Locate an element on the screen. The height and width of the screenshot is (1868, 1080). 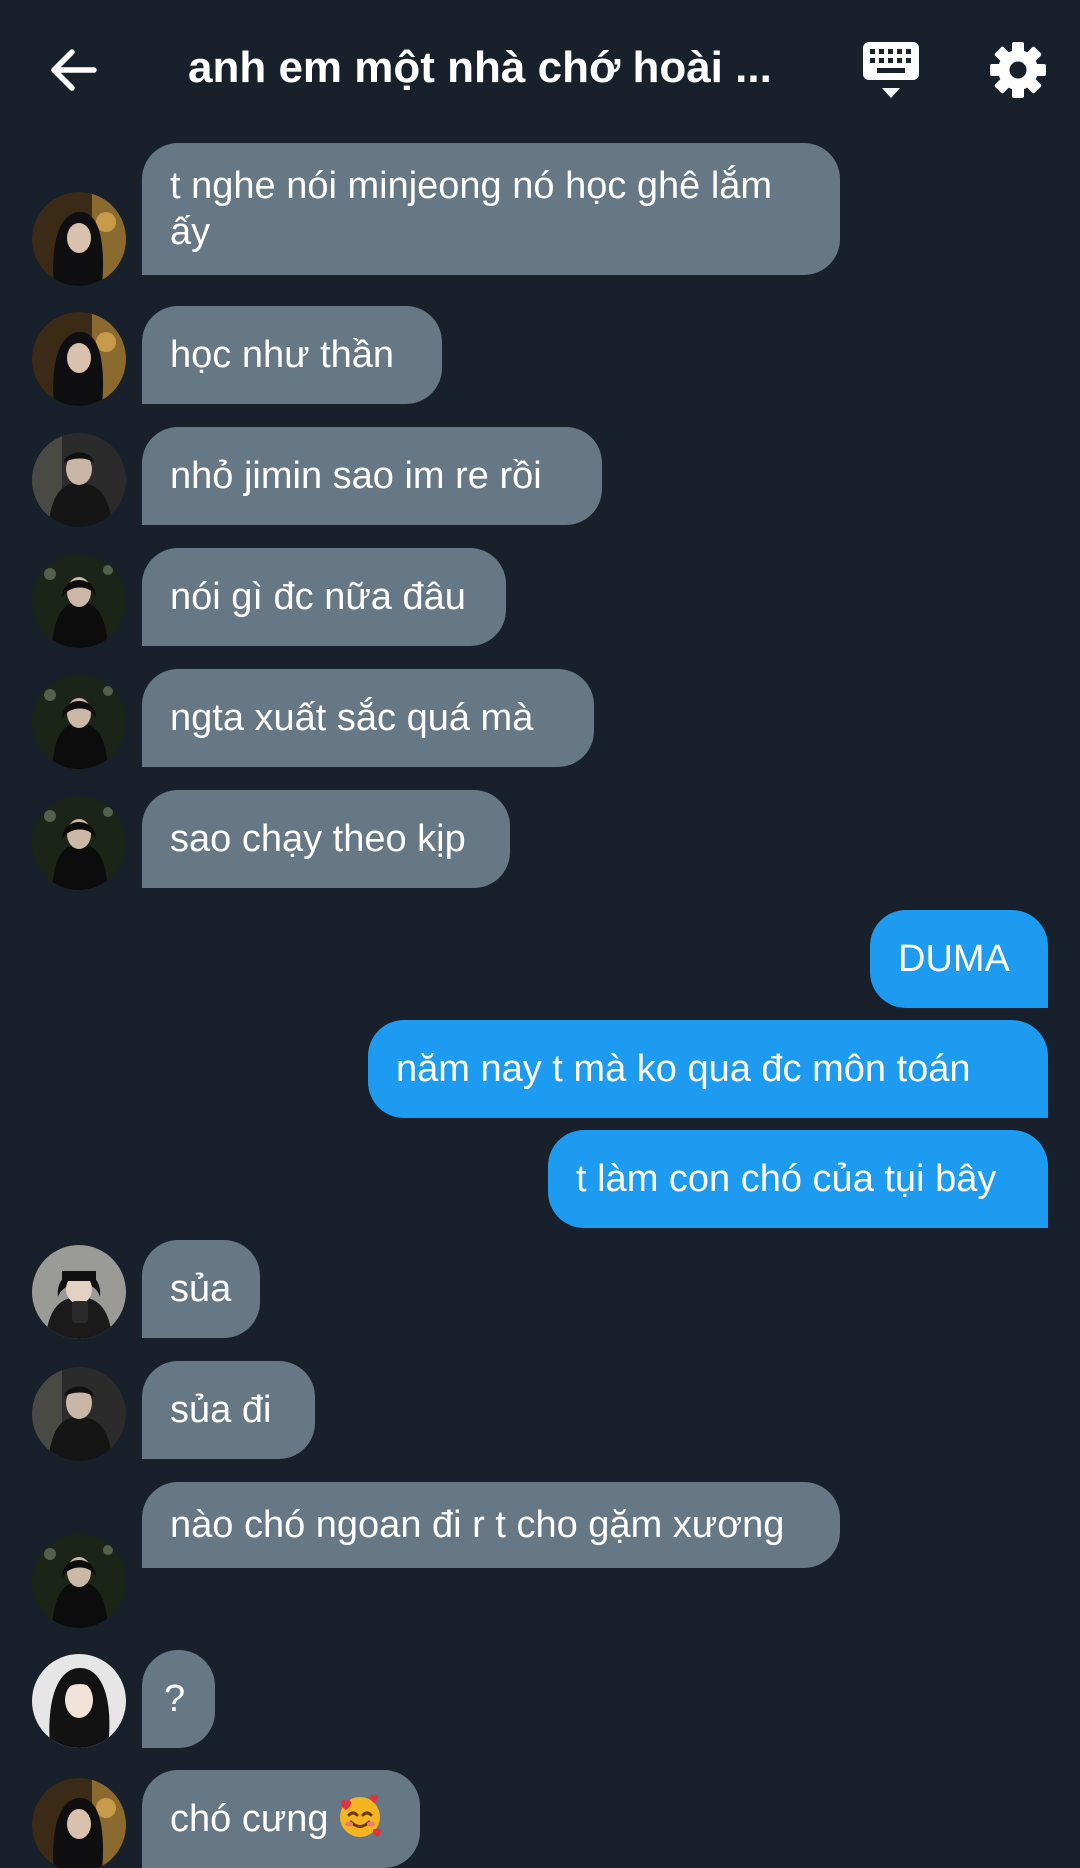
message-bubble-incoming: học như thần is located at coordinates (292, 355).